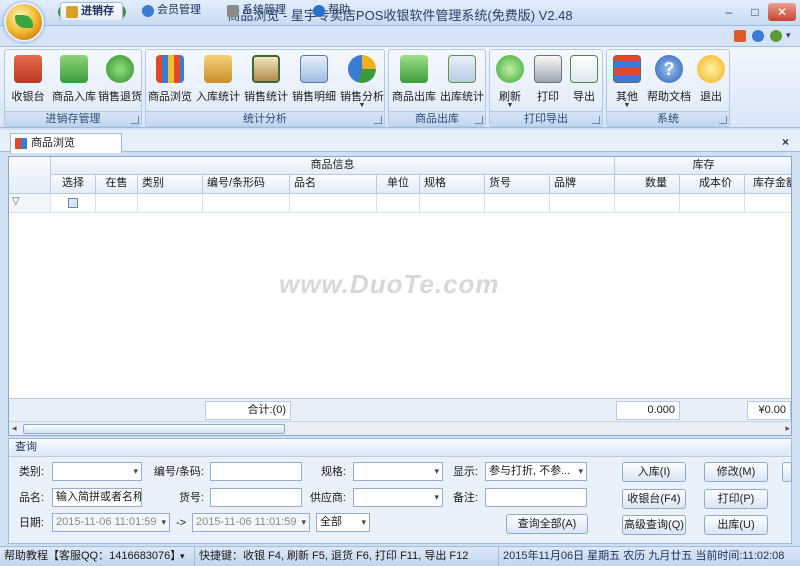 The image size is (800, 566). What do you see at coordinates (256, 497) in the screenshot?
I see `item-no-input` at bounding box center [256, 497].